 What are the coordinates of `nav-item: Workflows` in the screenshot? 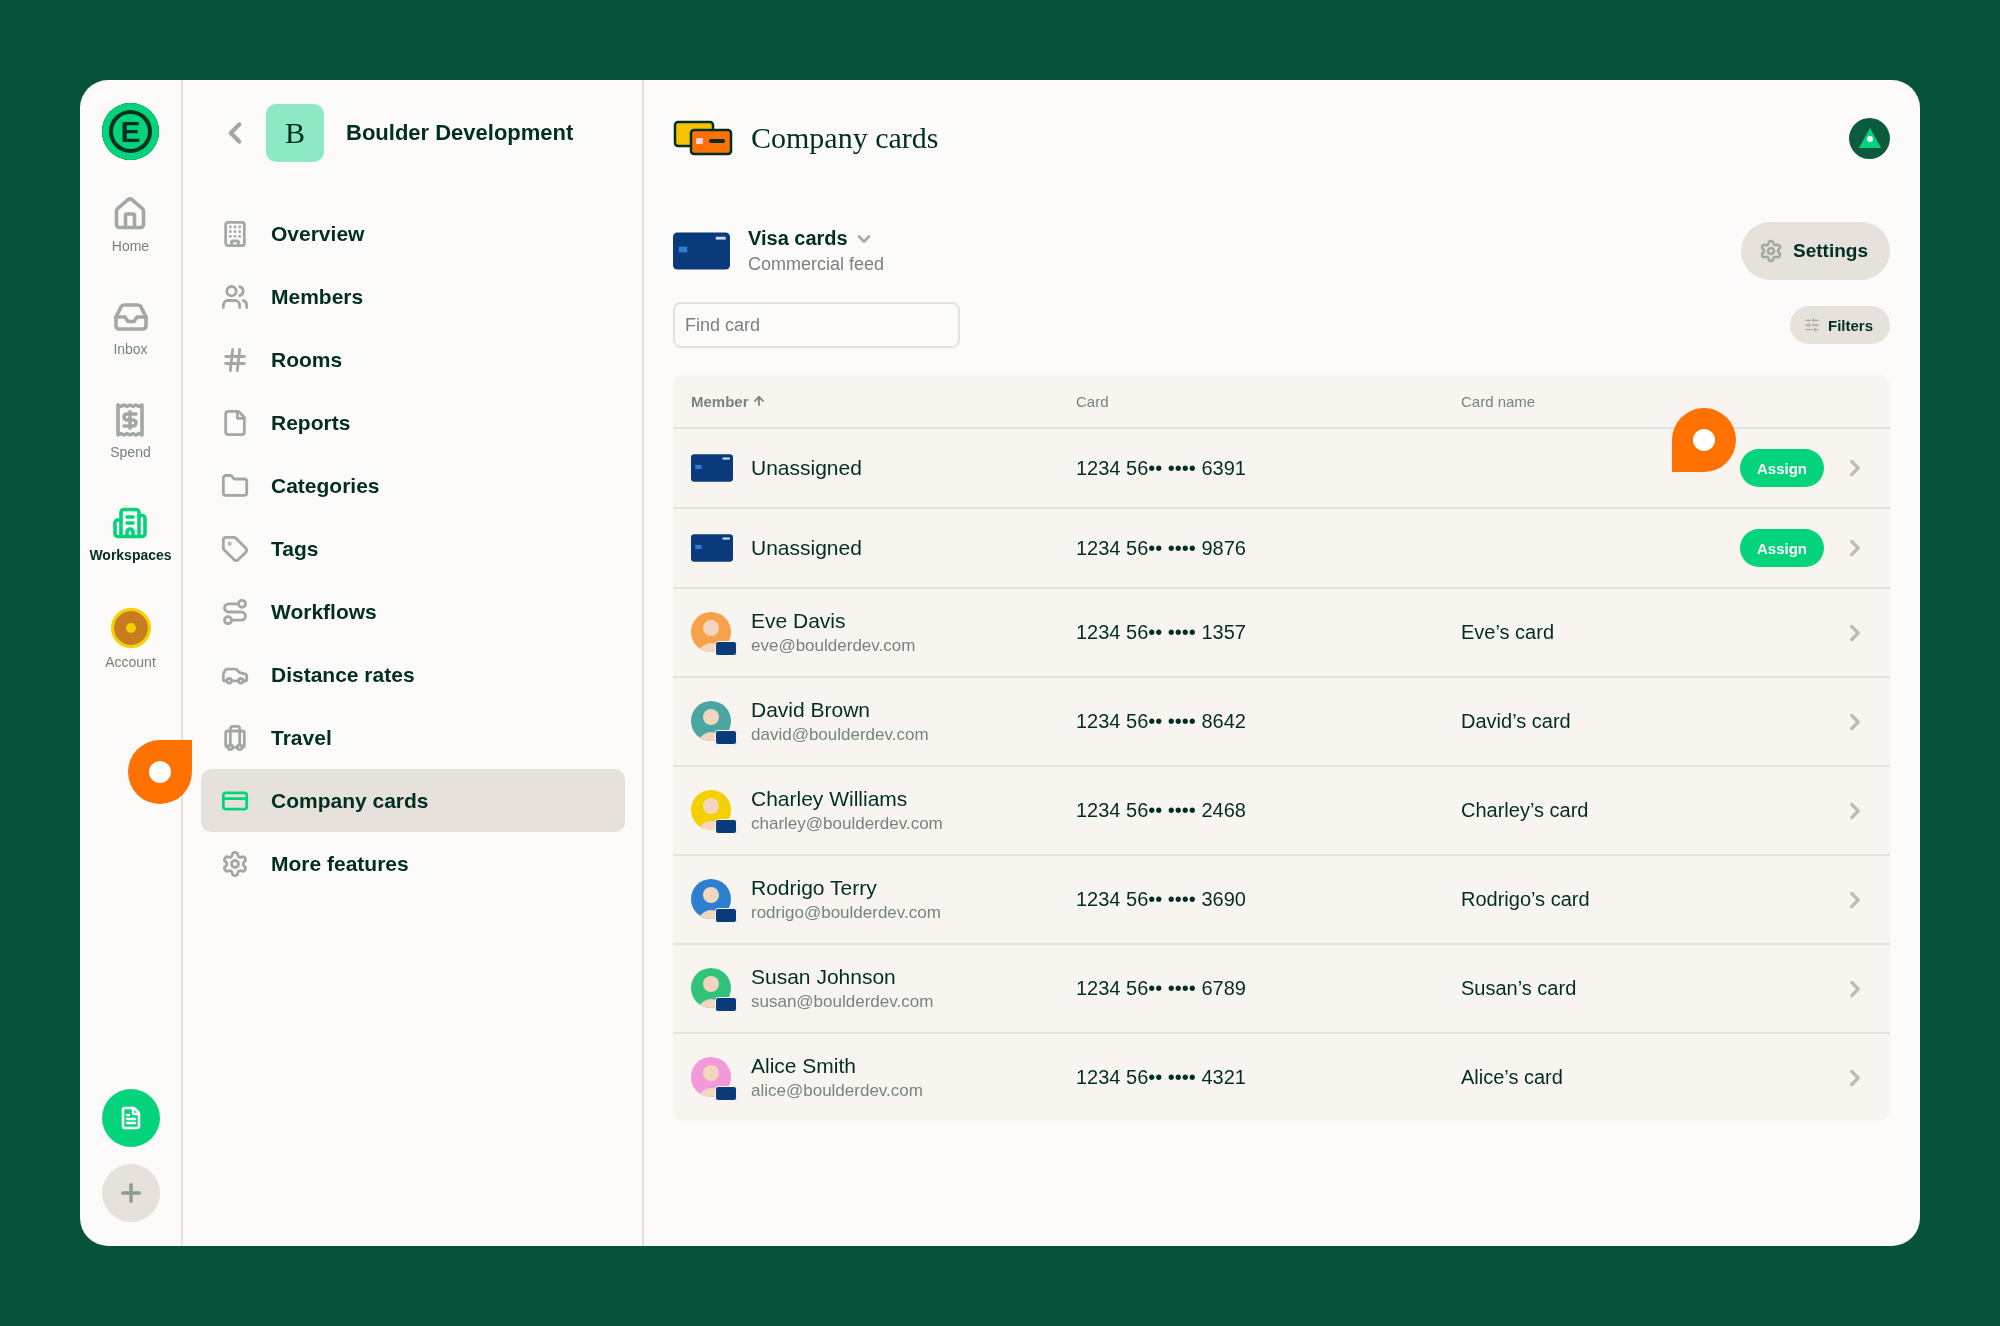 It's located at (413, 611).